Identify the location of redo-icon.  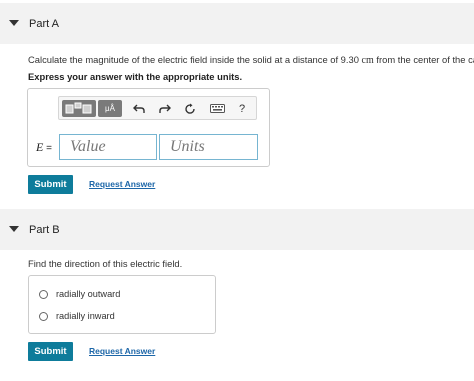
(165, 108).